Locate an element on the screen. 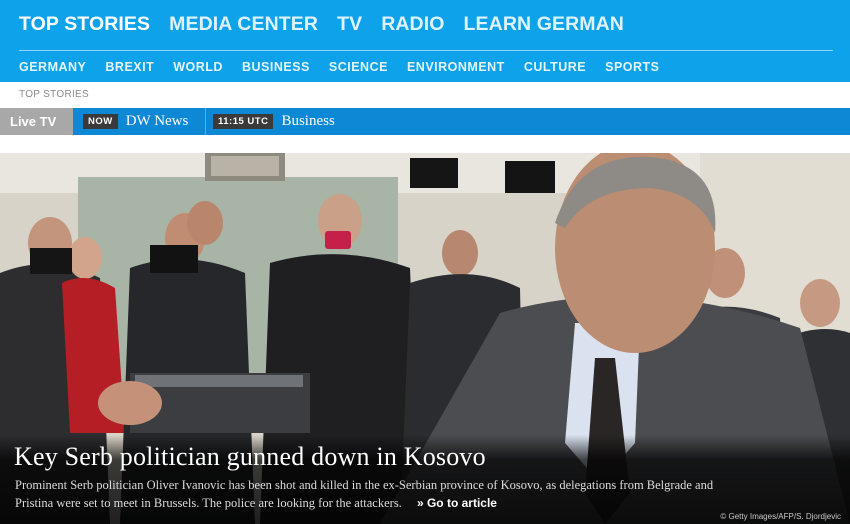  photo-credit: © Getty Images/AFP/S. Djordjevic is located at coordinates (780, 516).